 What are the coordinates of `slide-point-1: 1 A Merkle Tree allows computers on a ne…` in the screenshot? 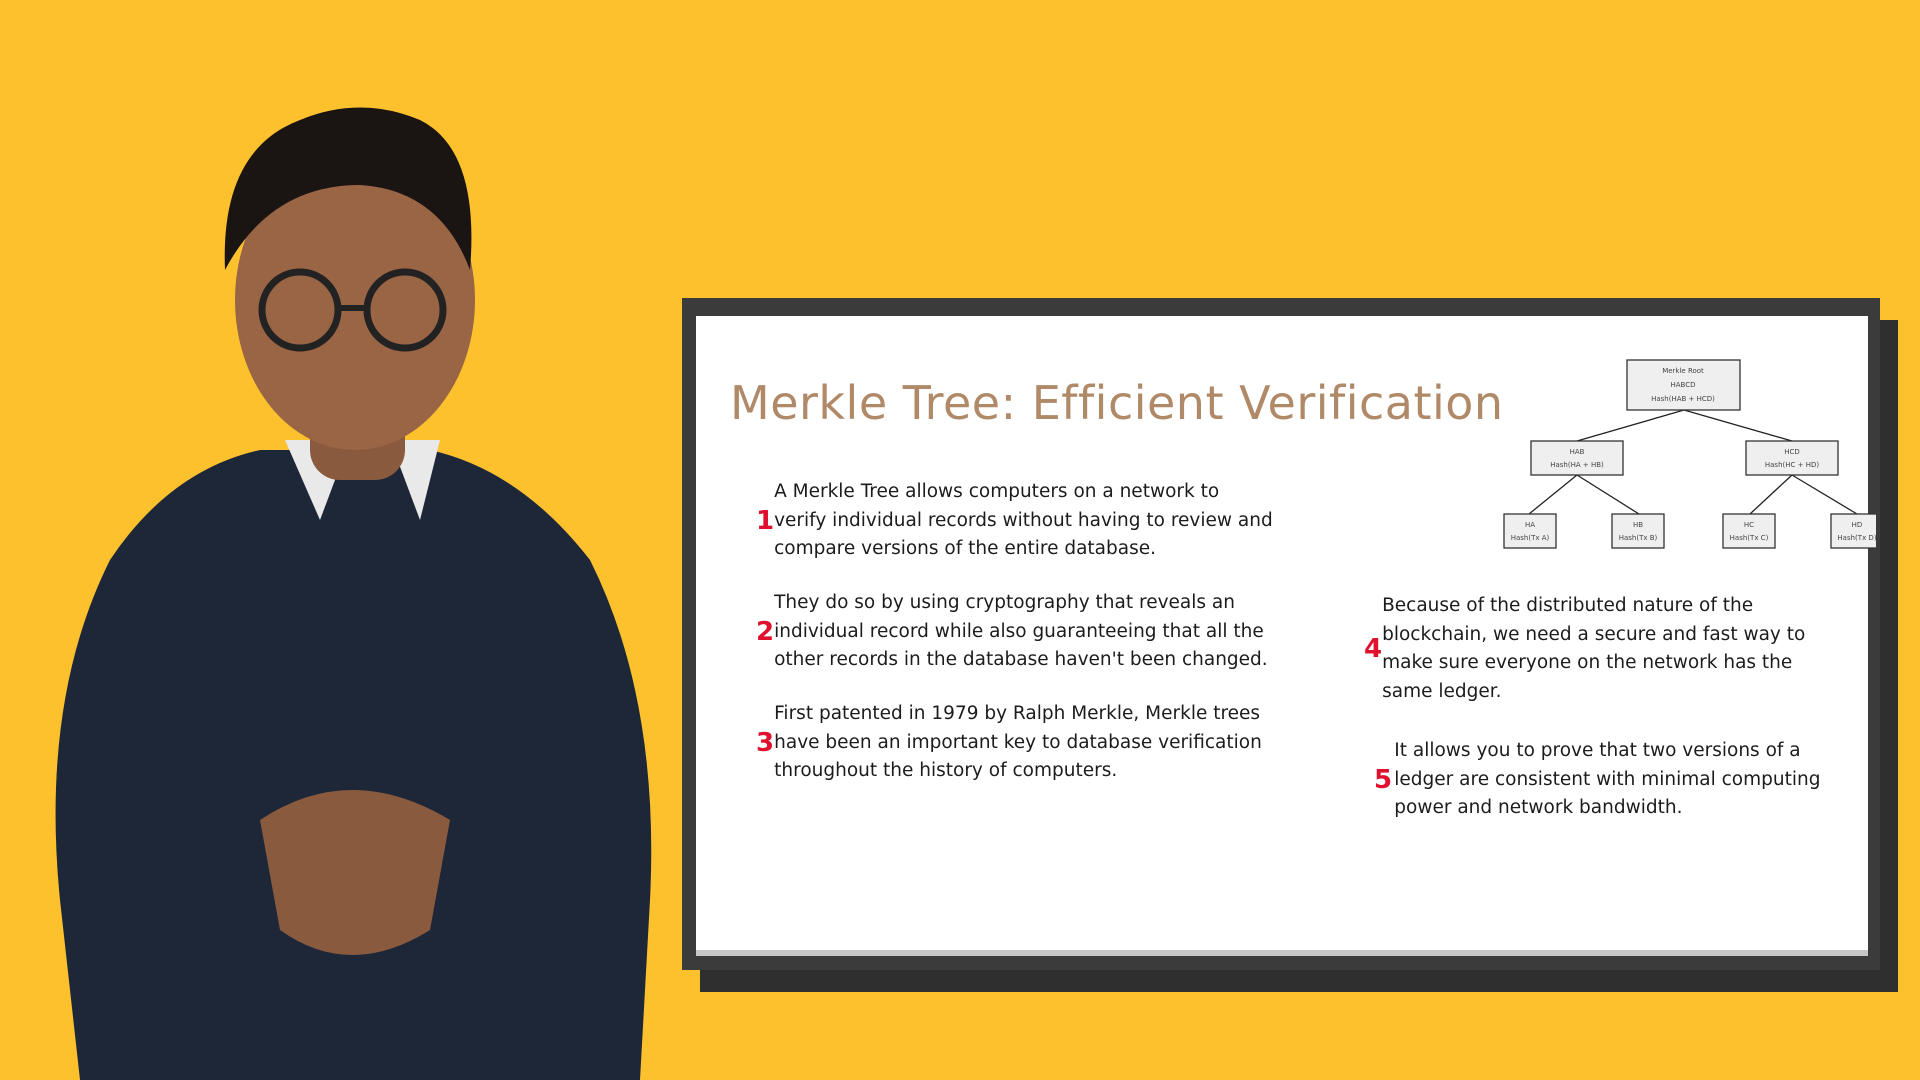 It's located at (1016, 521).